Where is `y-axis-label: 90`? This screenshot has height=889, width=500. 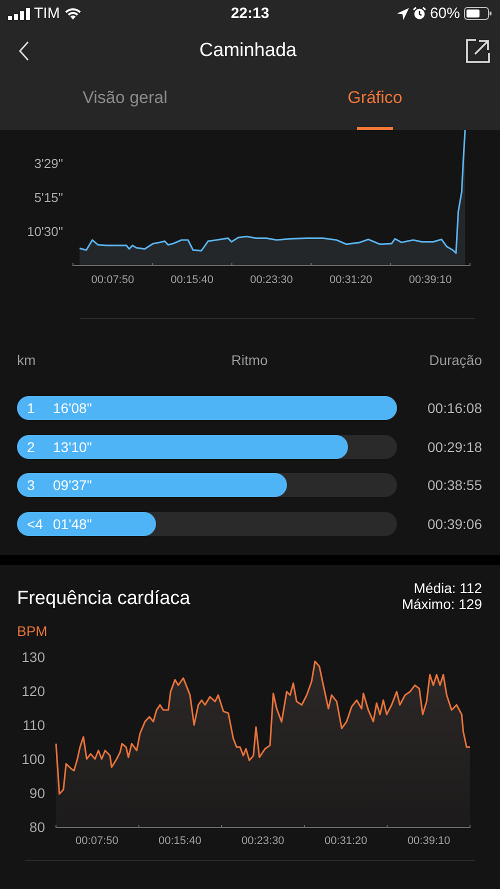
y-axis-label: 90 is located at coordinates (37, 793).